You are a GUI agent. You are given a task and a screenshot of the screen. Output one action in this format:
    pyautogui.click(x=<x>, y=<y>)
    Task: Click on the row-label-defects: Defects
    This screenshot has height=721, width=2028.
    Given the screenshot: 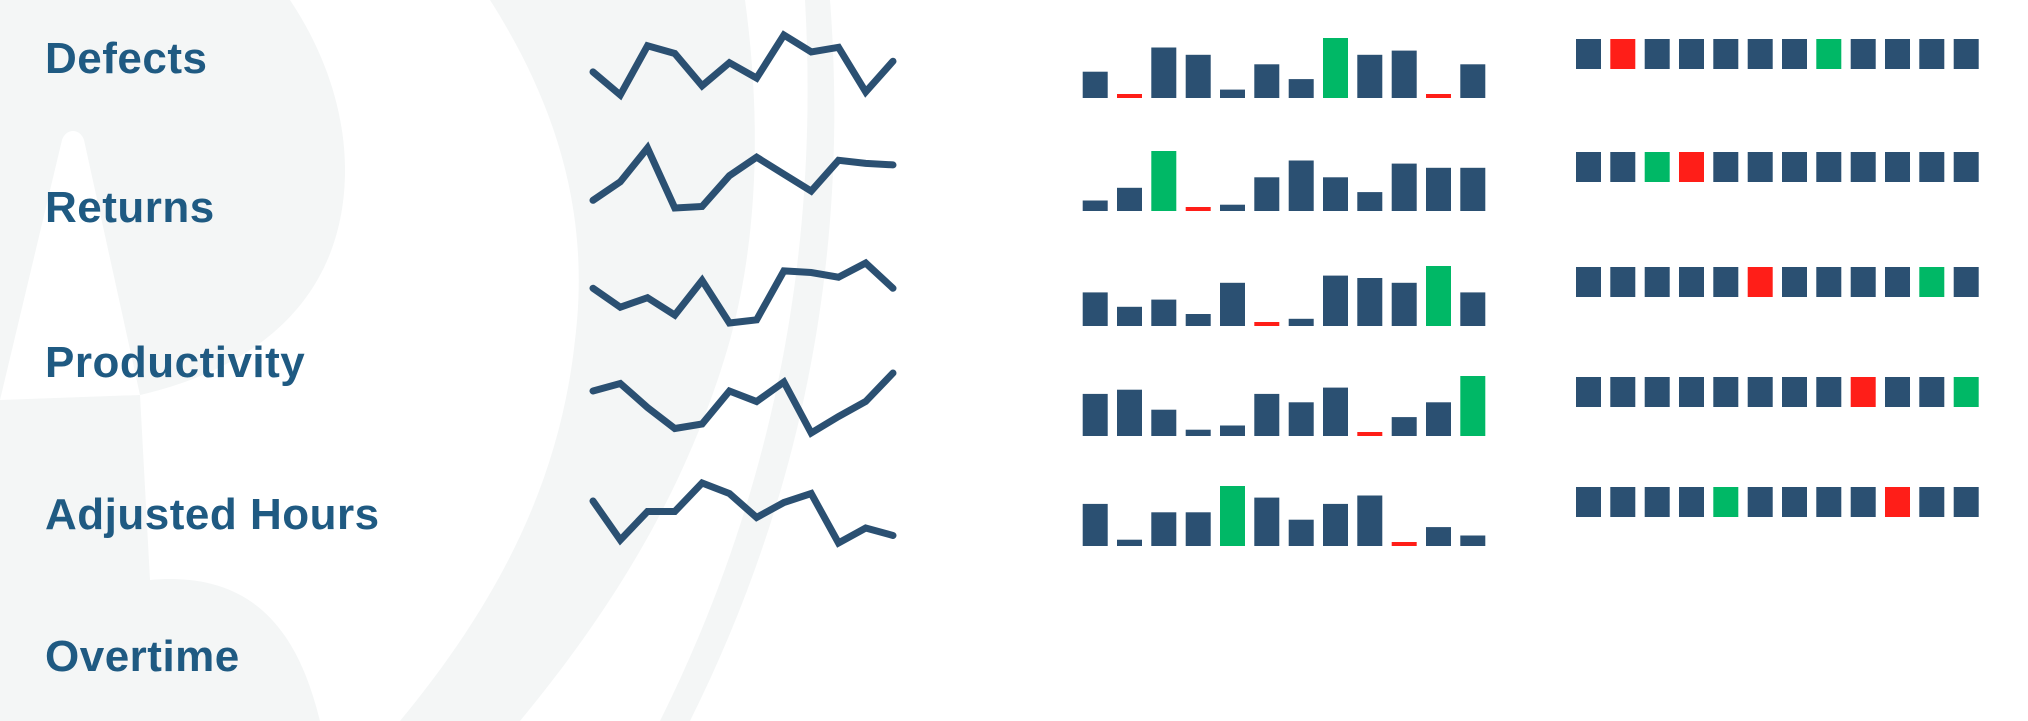 What is the action you would take?
    pyautogui.click(x=126, y=58)
    